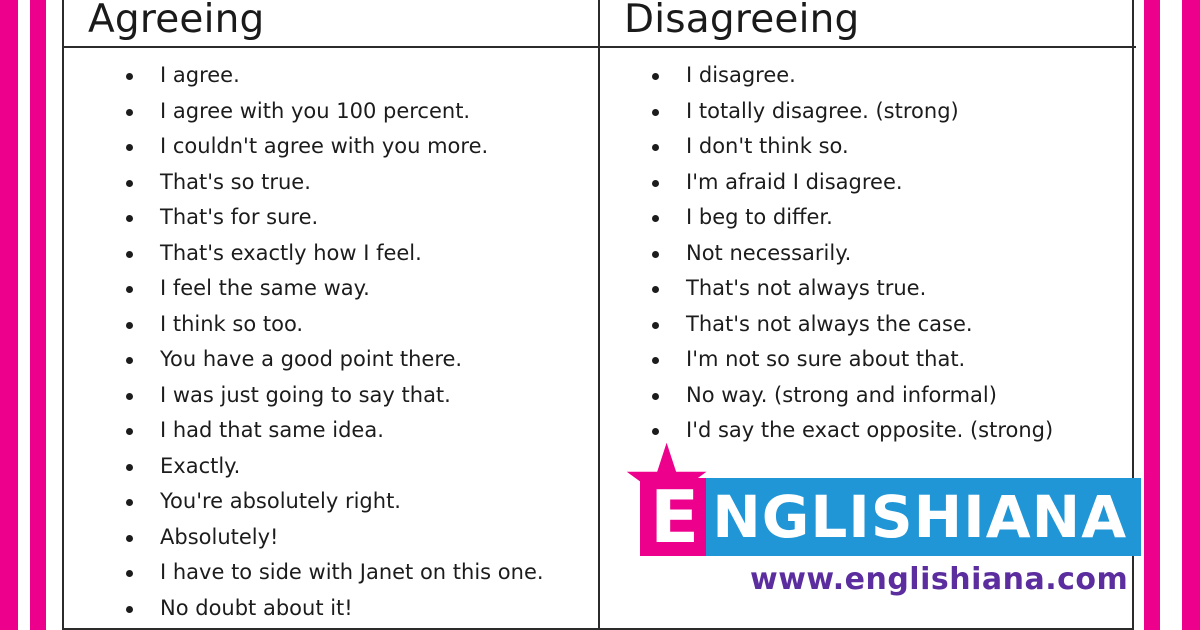 The width and height of the screenshot is (1200, 630). I want to click on decorative-gap-right, so click(1171, 315).